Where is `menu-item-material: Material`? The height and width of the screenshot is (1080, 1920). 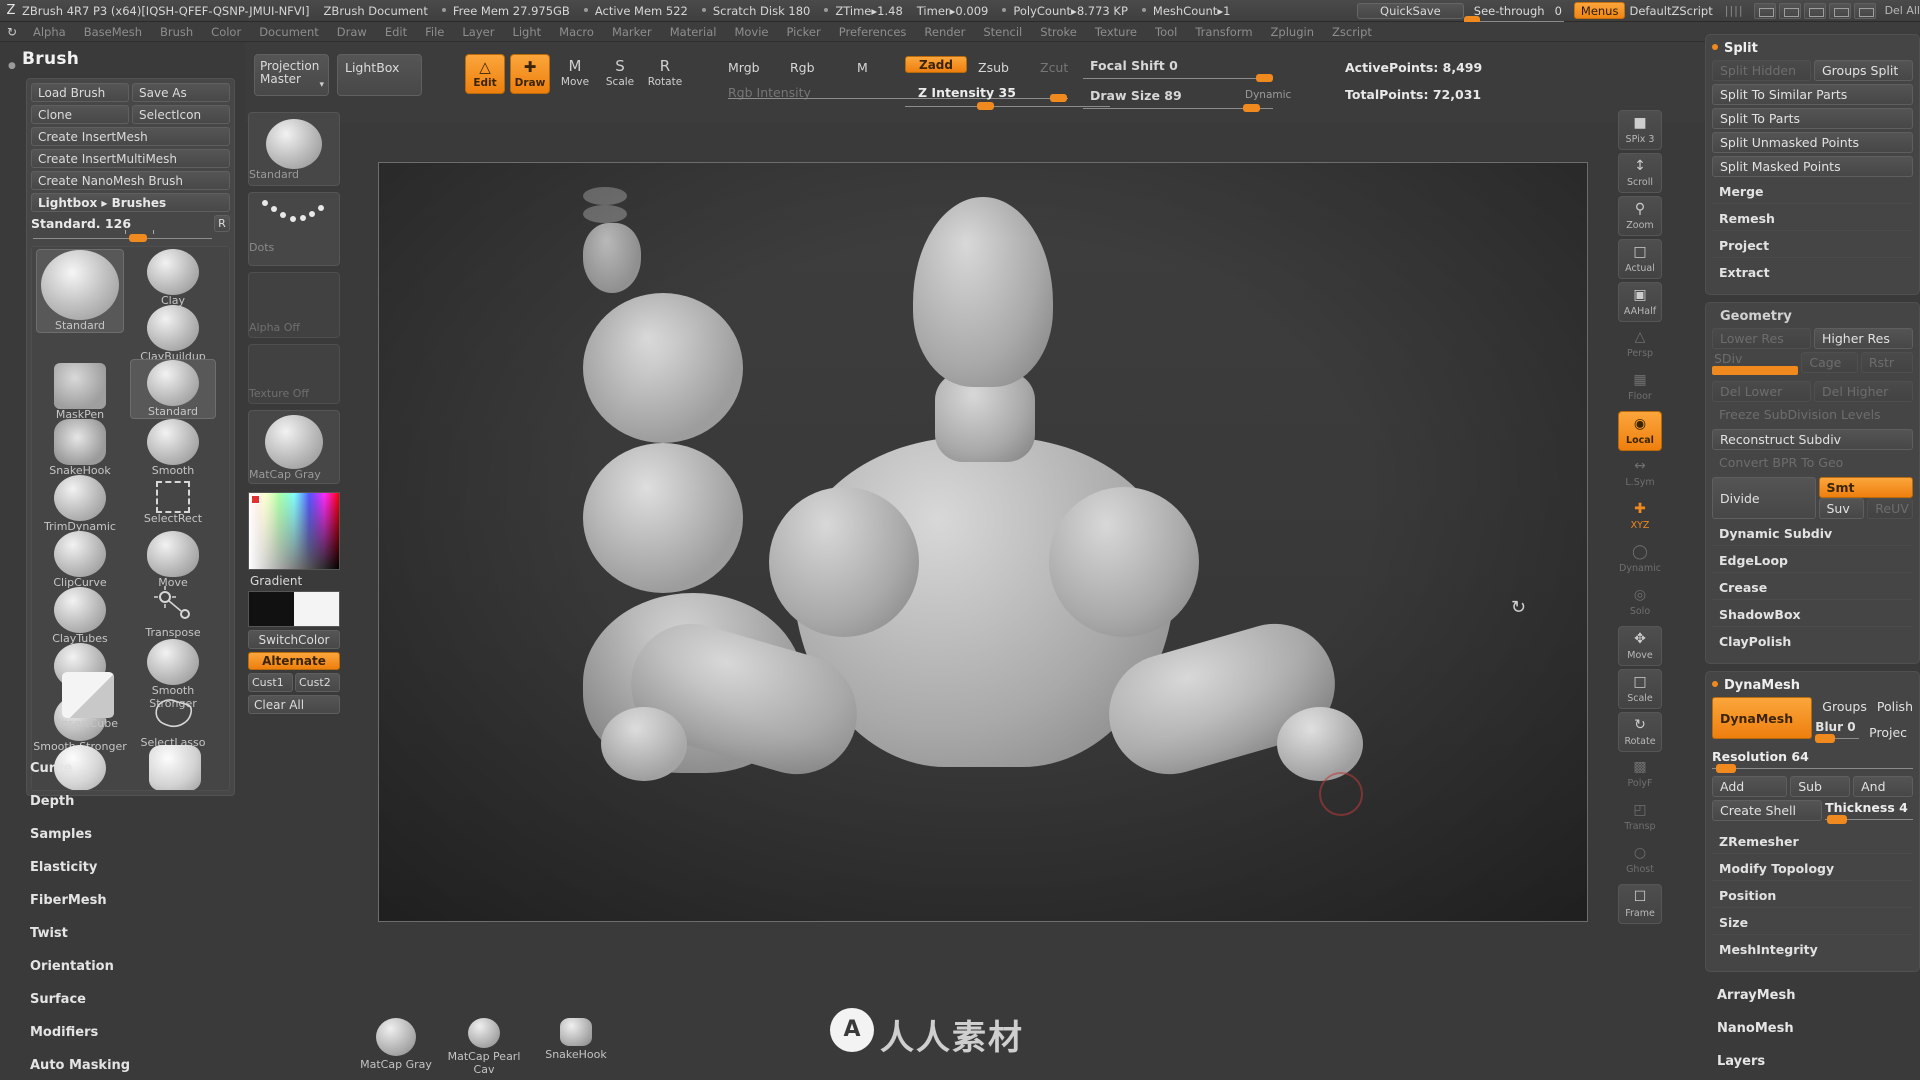 menu-item-material: Material is located at coordinates (693, 32).